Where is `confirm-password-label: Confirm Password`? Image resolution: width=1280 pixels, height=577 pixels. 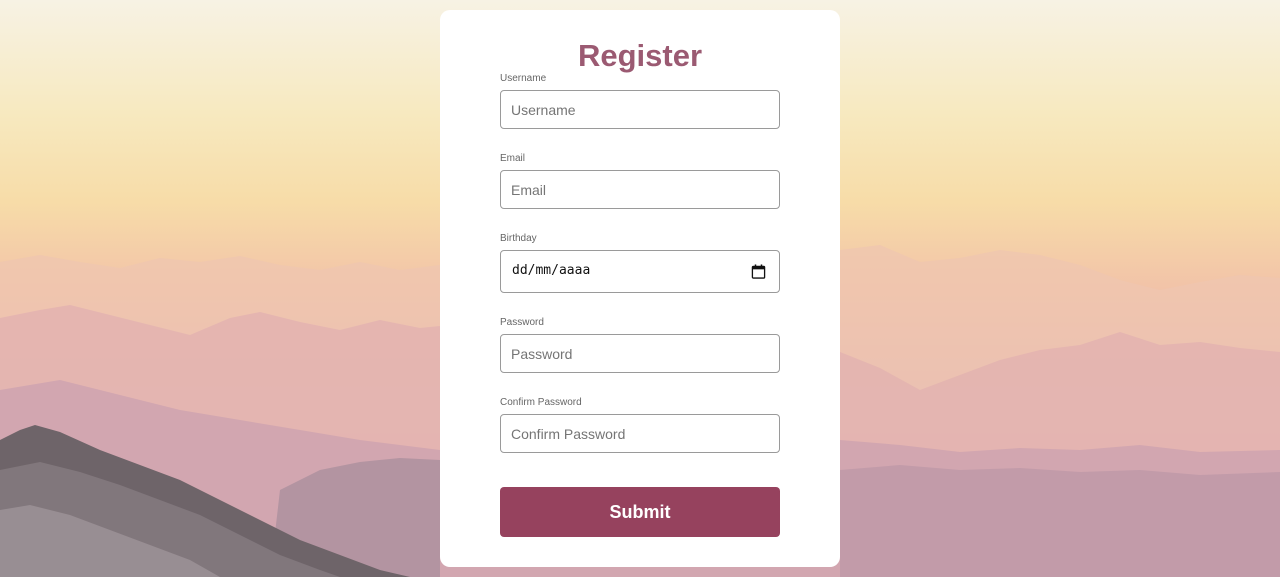
confirm-password-label: Confirm Password is located at coordinates (541, 402).